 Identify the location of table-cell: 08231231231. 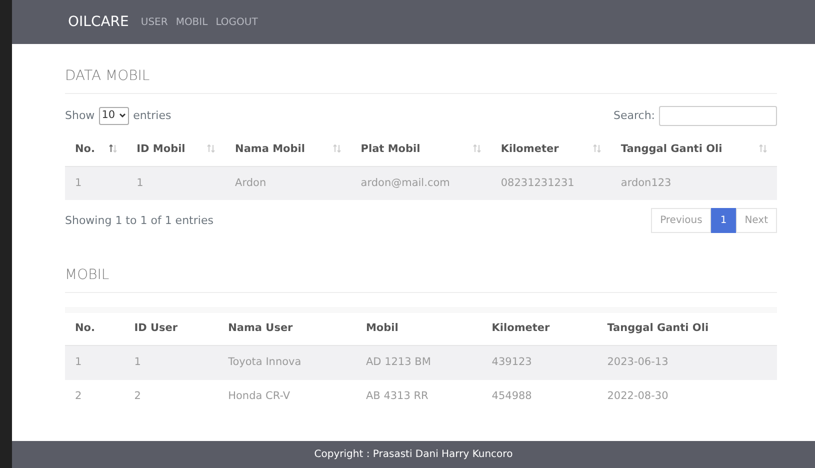
(550, 183).